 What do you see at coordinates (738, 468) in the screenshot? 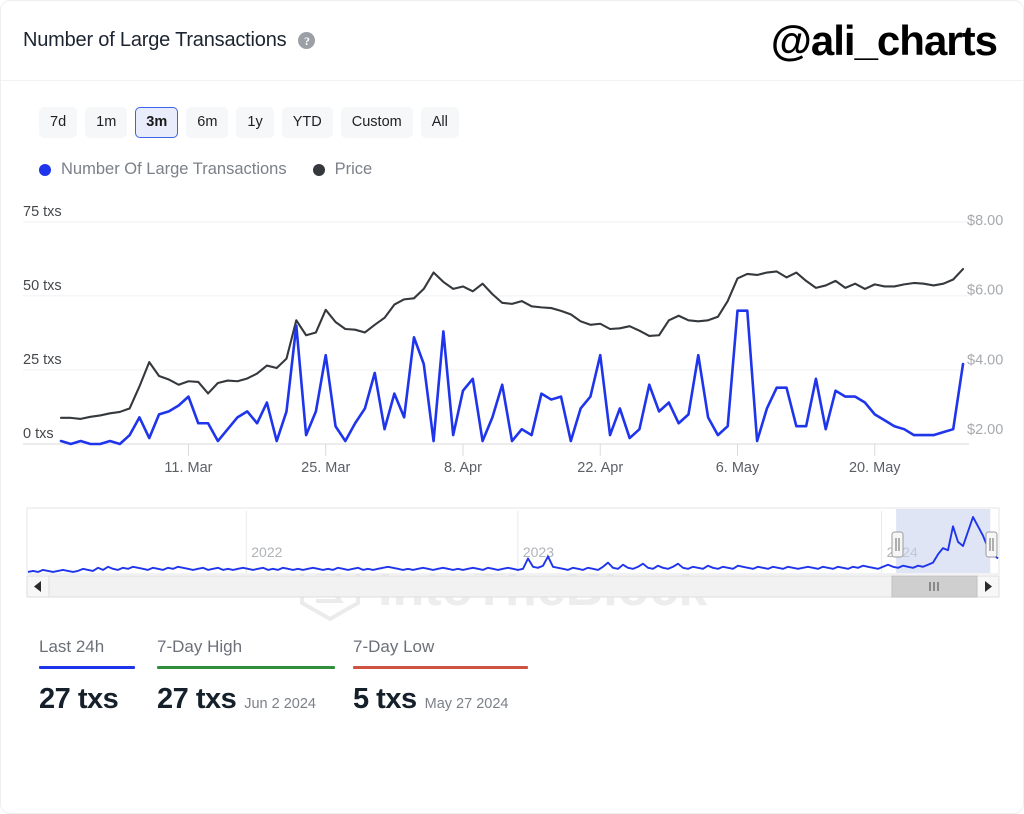
I see `x-axis-tick-label: 6. May` at bounding box center [738, 468].